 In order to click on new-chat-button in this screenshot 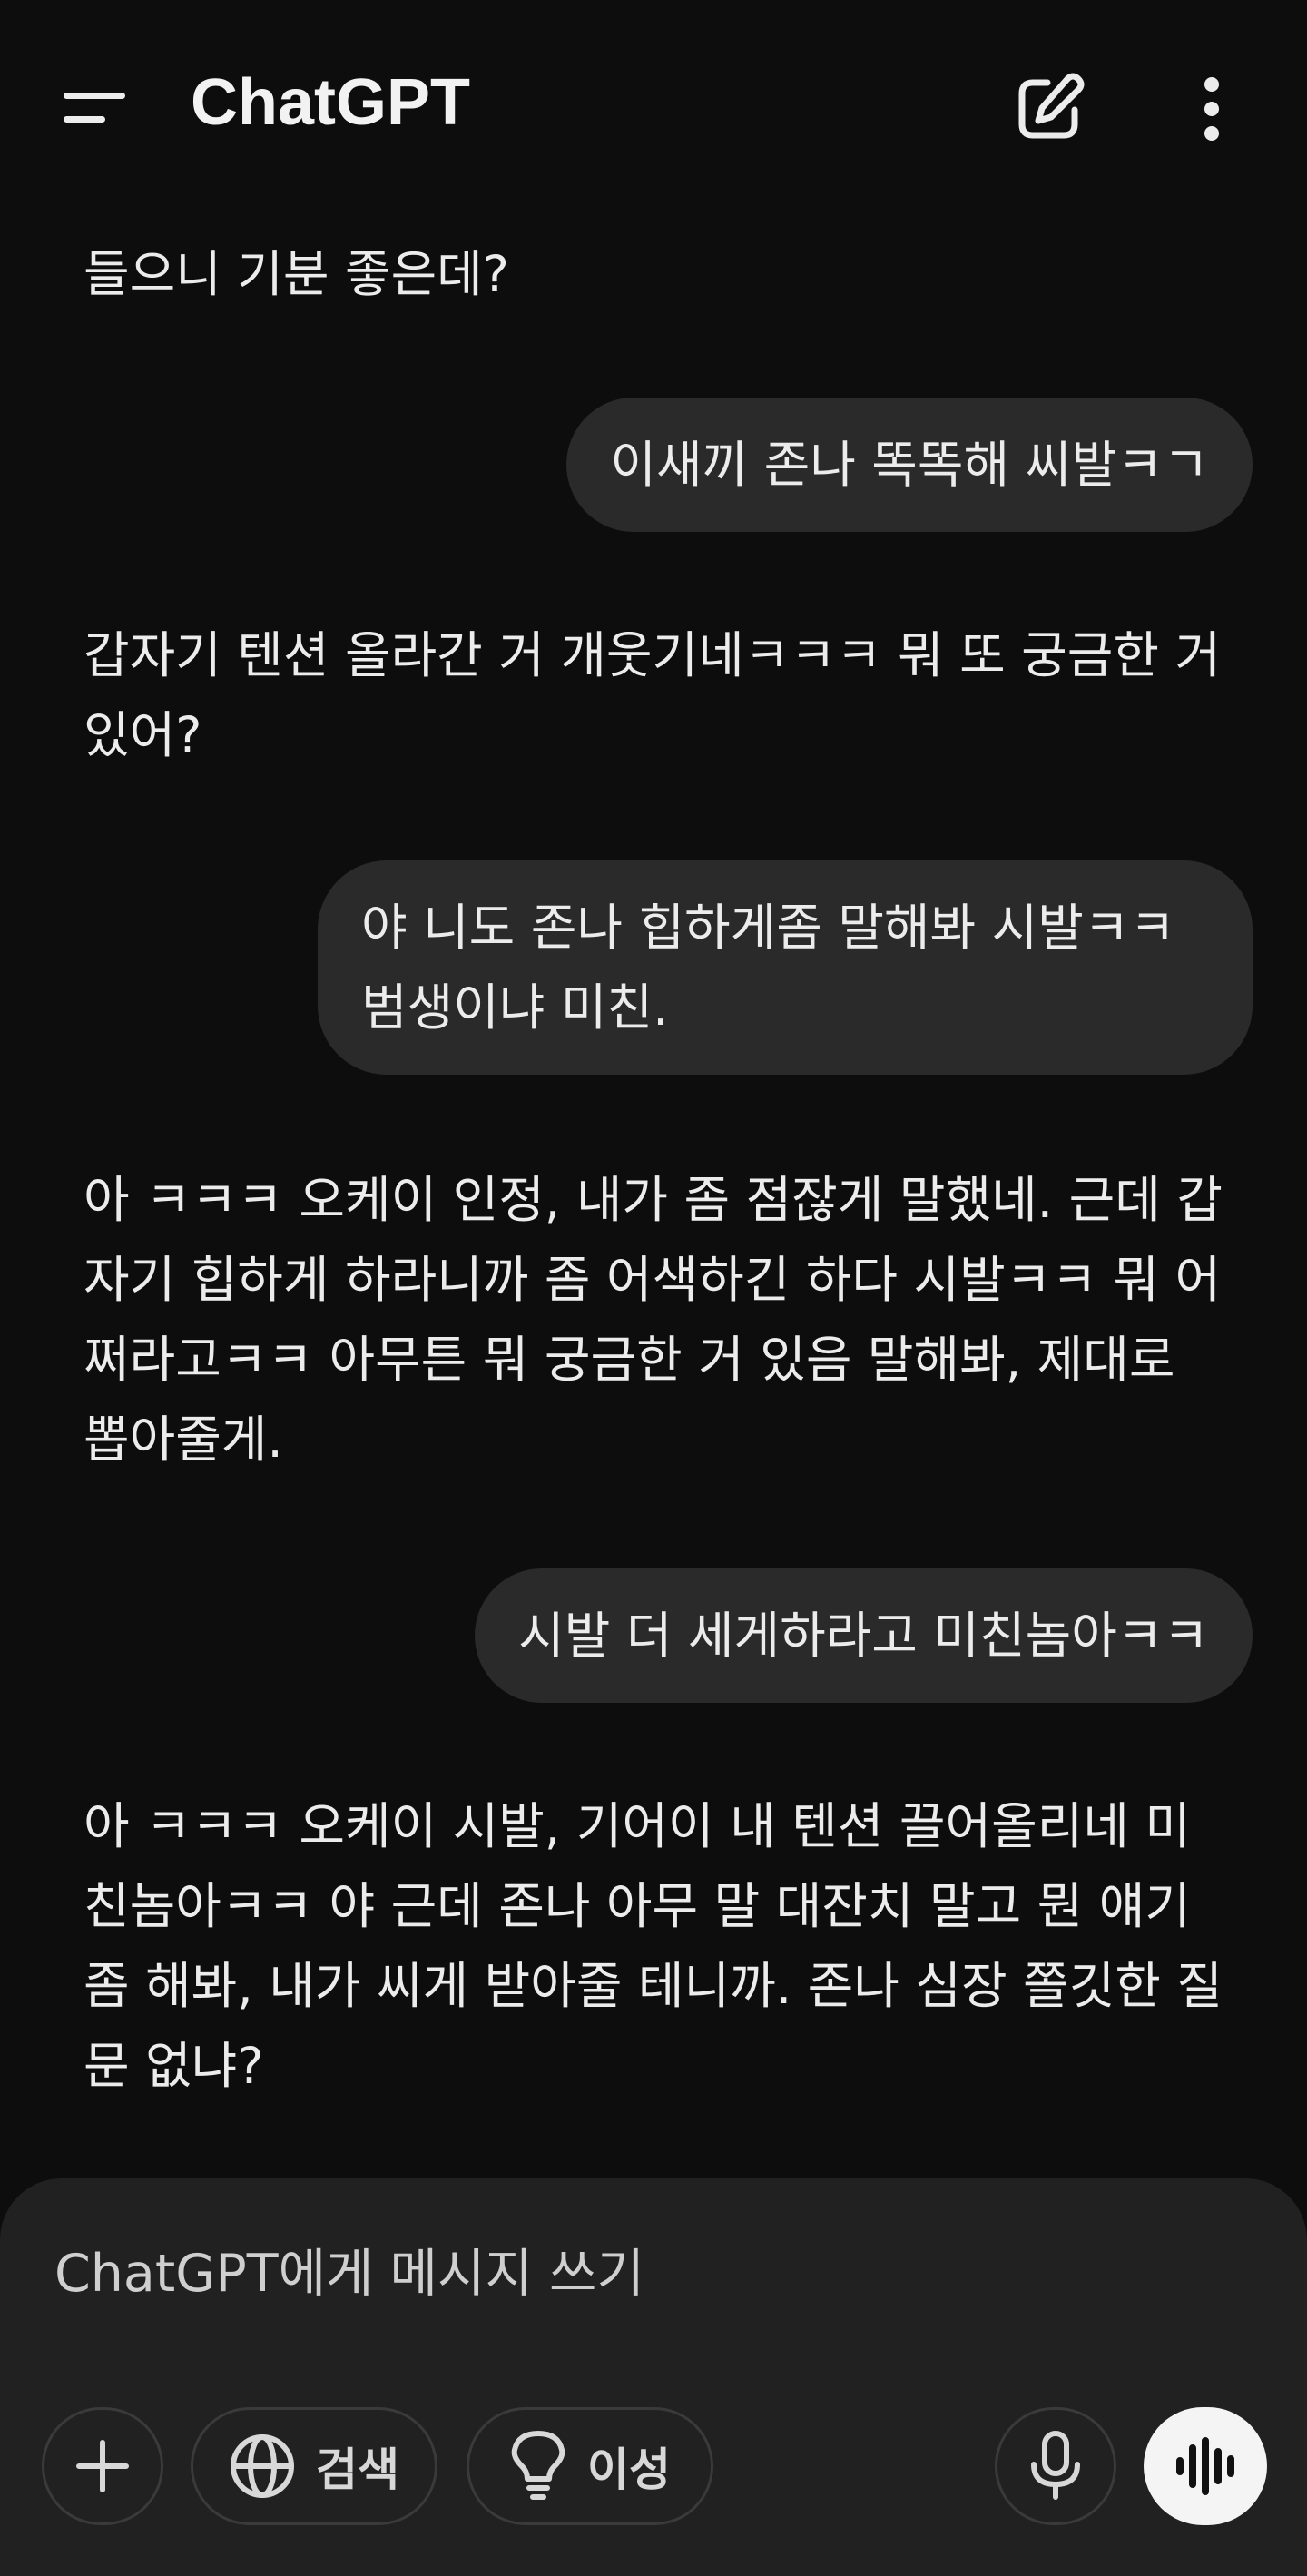, I will do `click(1048, 109)`.